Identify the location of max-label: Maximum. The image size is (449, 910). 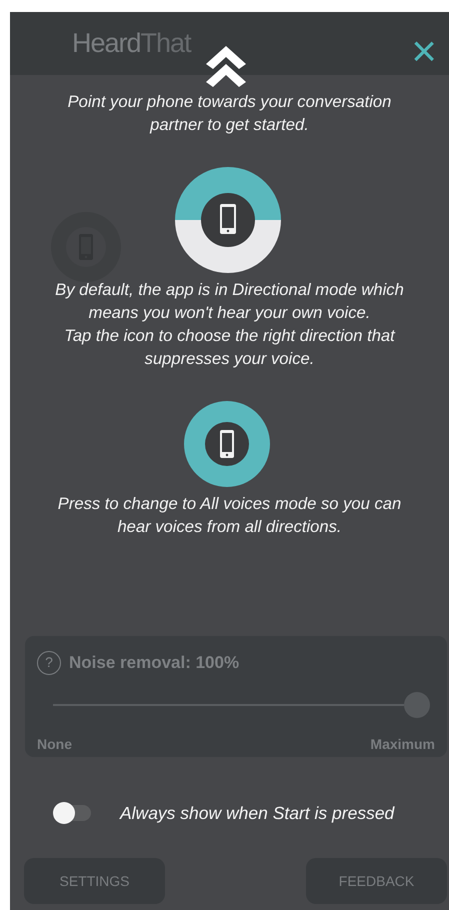
(402, 744).